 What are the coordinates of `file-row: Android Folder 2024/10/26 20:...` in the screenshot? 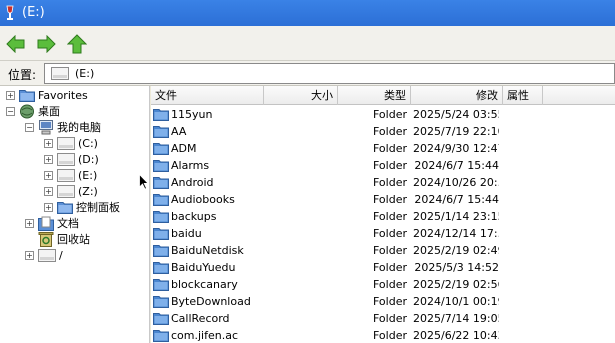 It's located at (383, 182).